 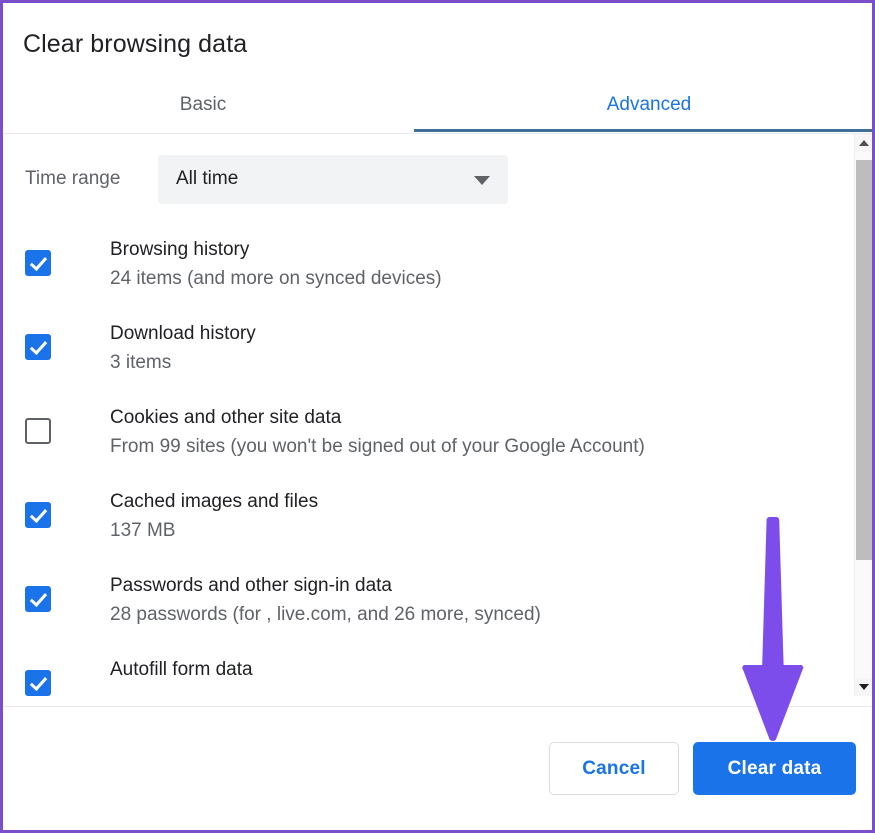 What do you see at coordinates (614, 768) in the screenshot?
I see `cancel-button: Cancel` at bounding box center [614, 768].